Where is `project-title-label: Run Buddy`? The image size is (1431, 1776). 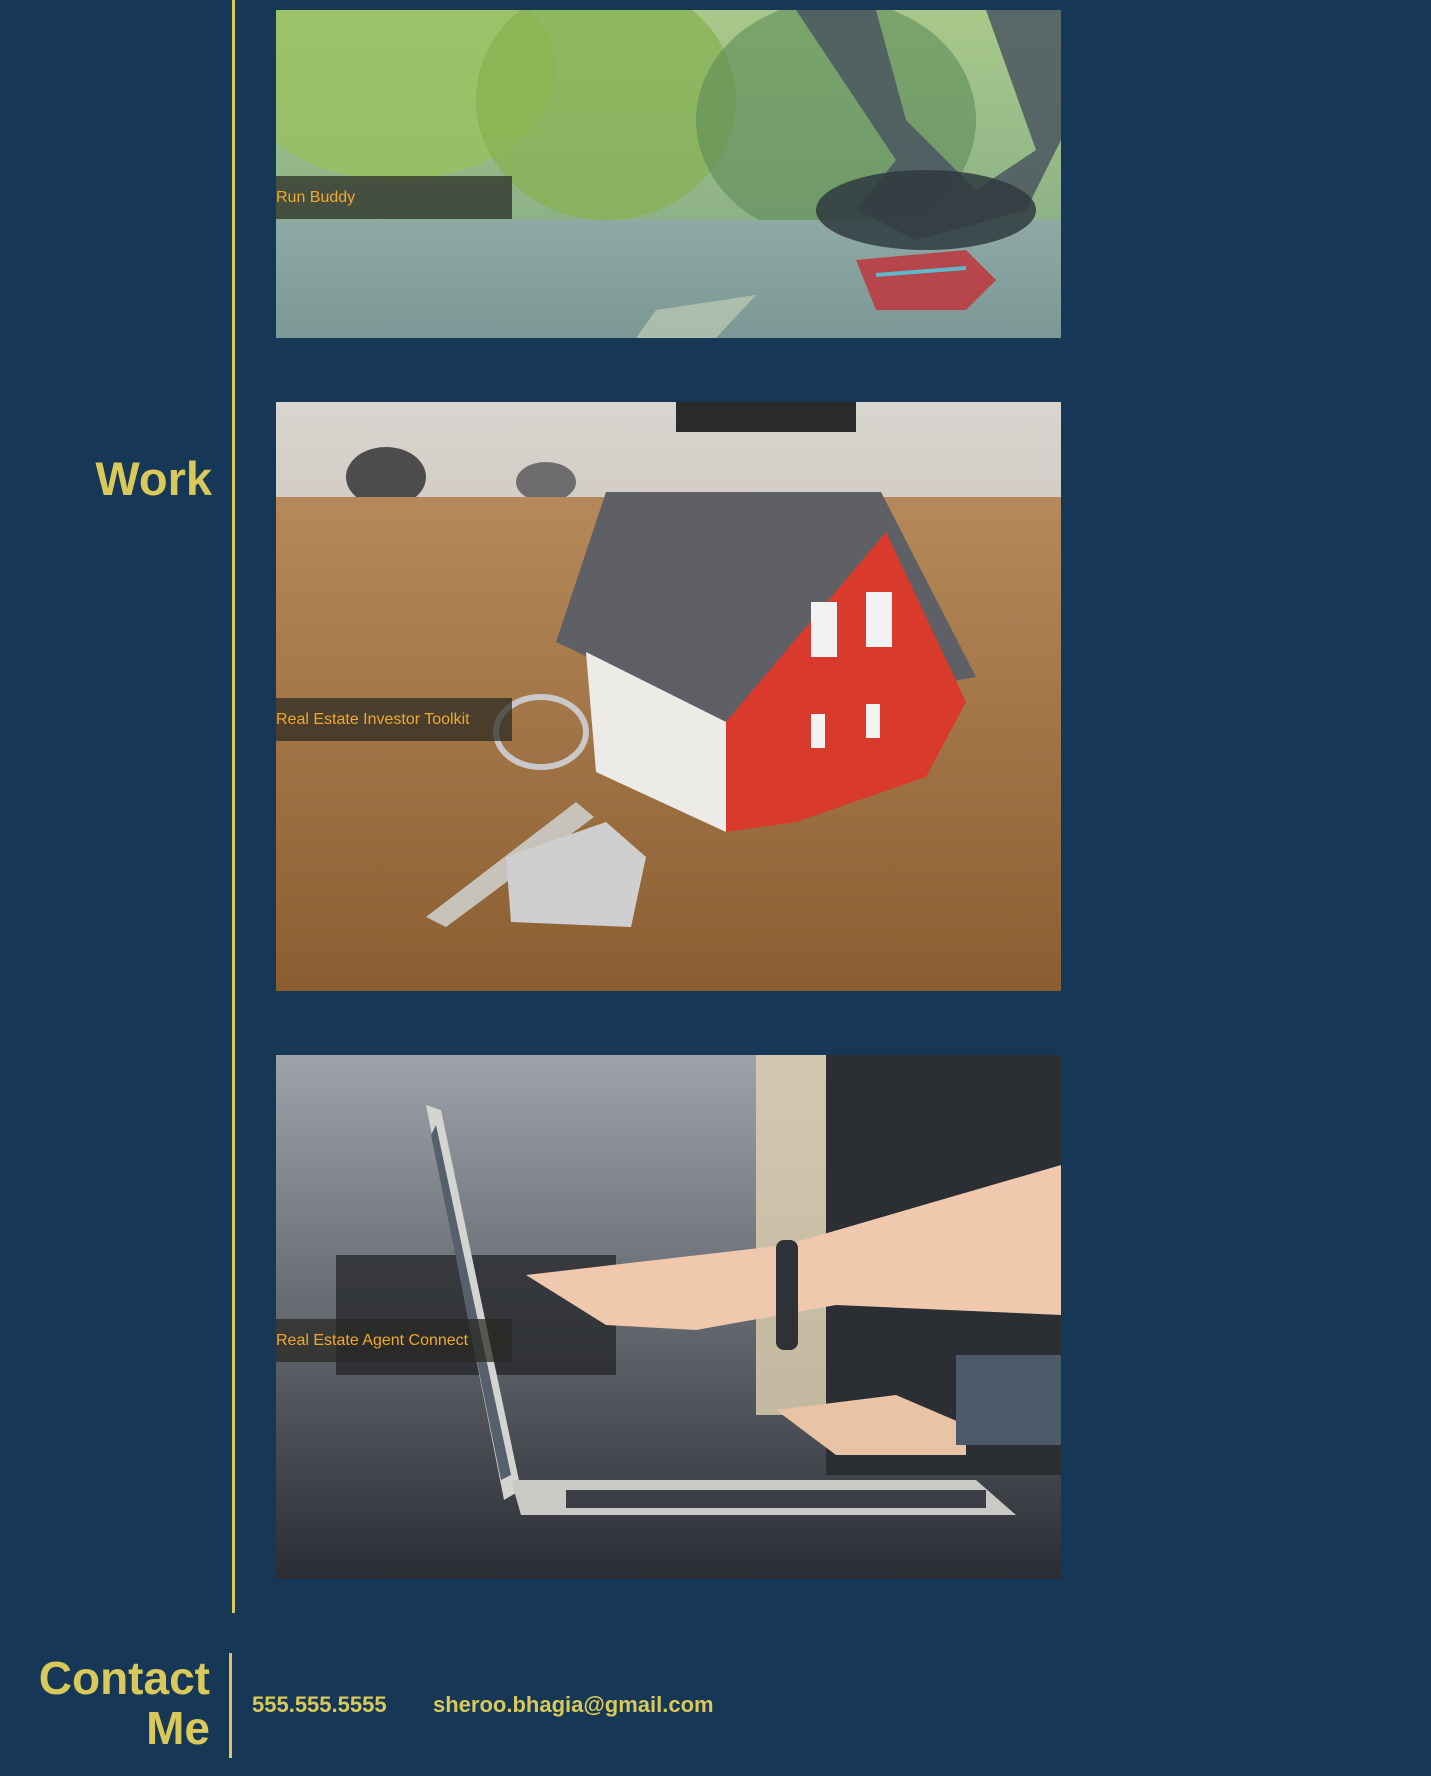
project-title-label: Run Buddy is located at coordinates (394, 197).